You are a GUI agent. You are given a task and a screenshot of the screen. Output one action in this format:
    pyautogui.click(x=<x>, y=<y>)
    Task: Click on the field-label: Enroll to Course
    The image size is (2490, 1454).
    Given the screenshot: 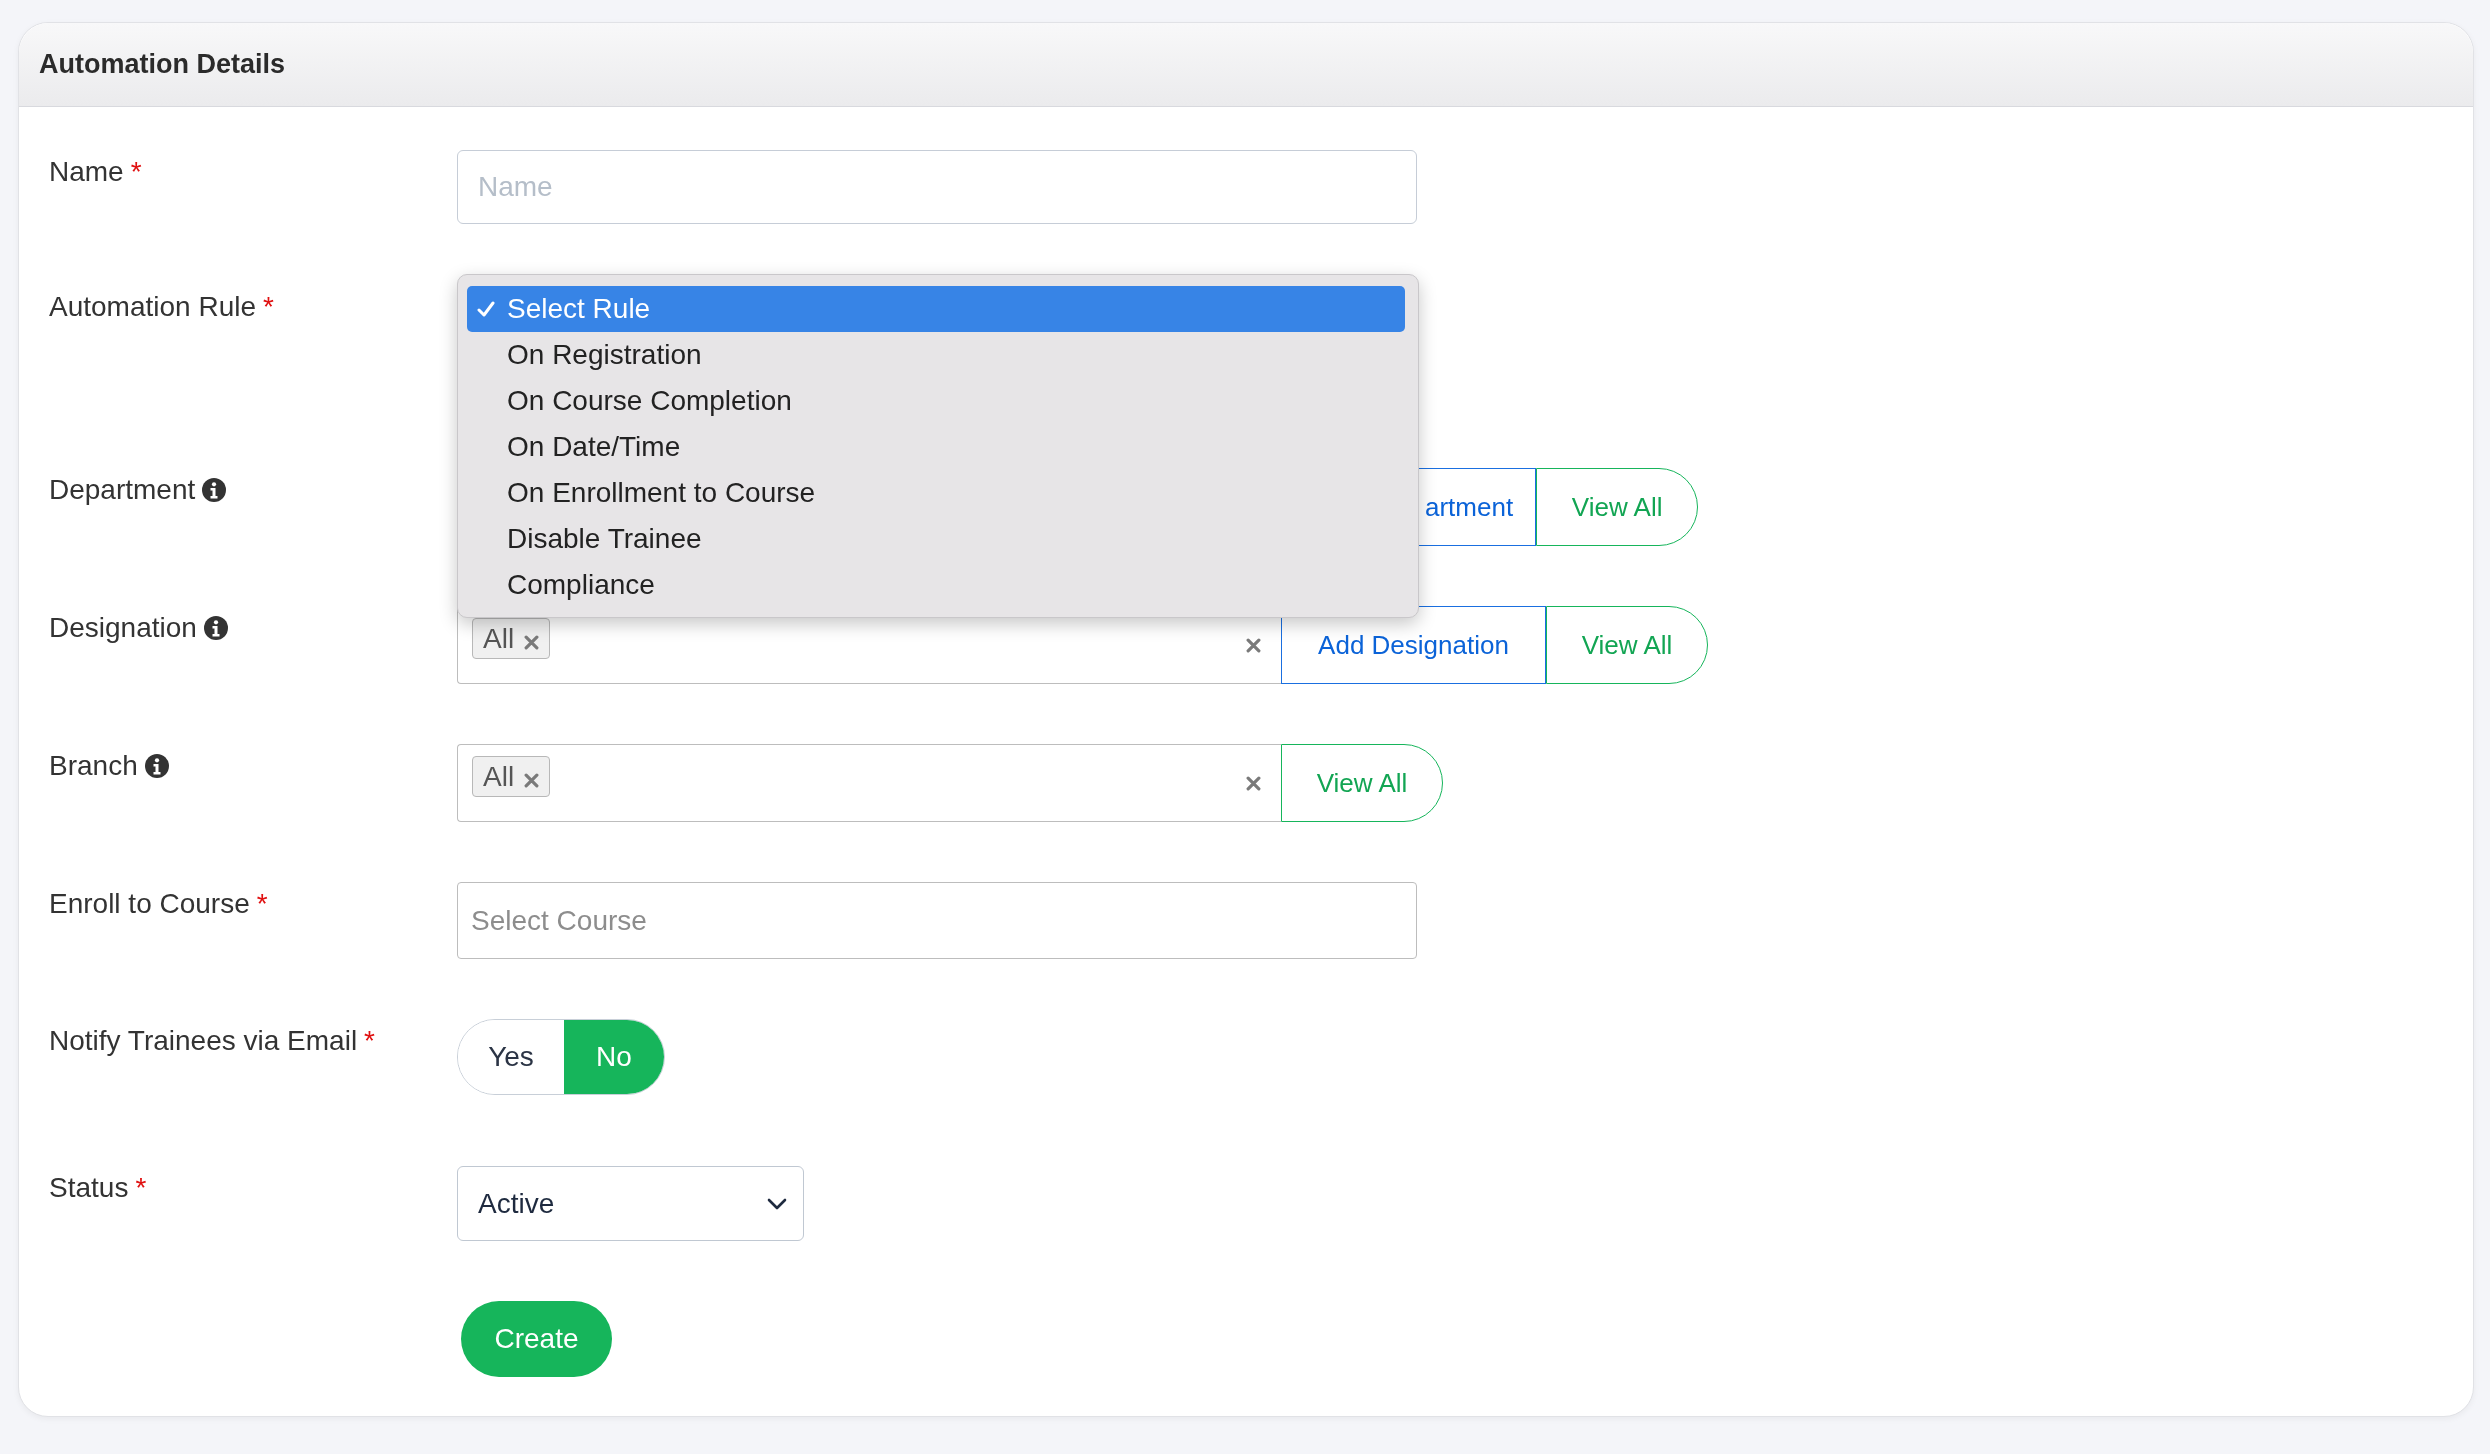 What is the action you would take?
    pyautogui.click(x=149, y=904)
    